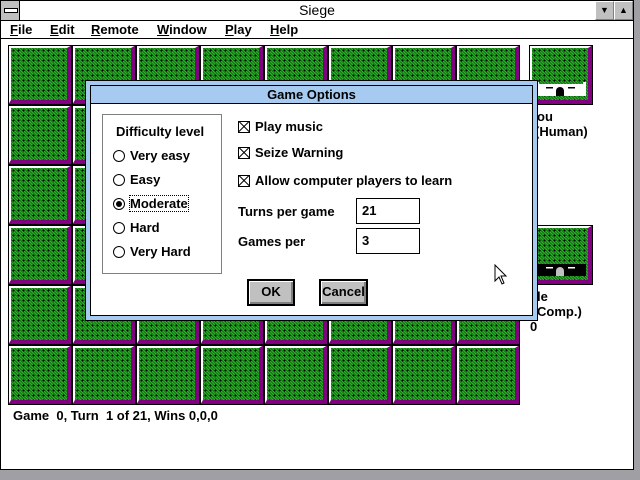  I want to click on radio-label: Easy, so click(145, 179).